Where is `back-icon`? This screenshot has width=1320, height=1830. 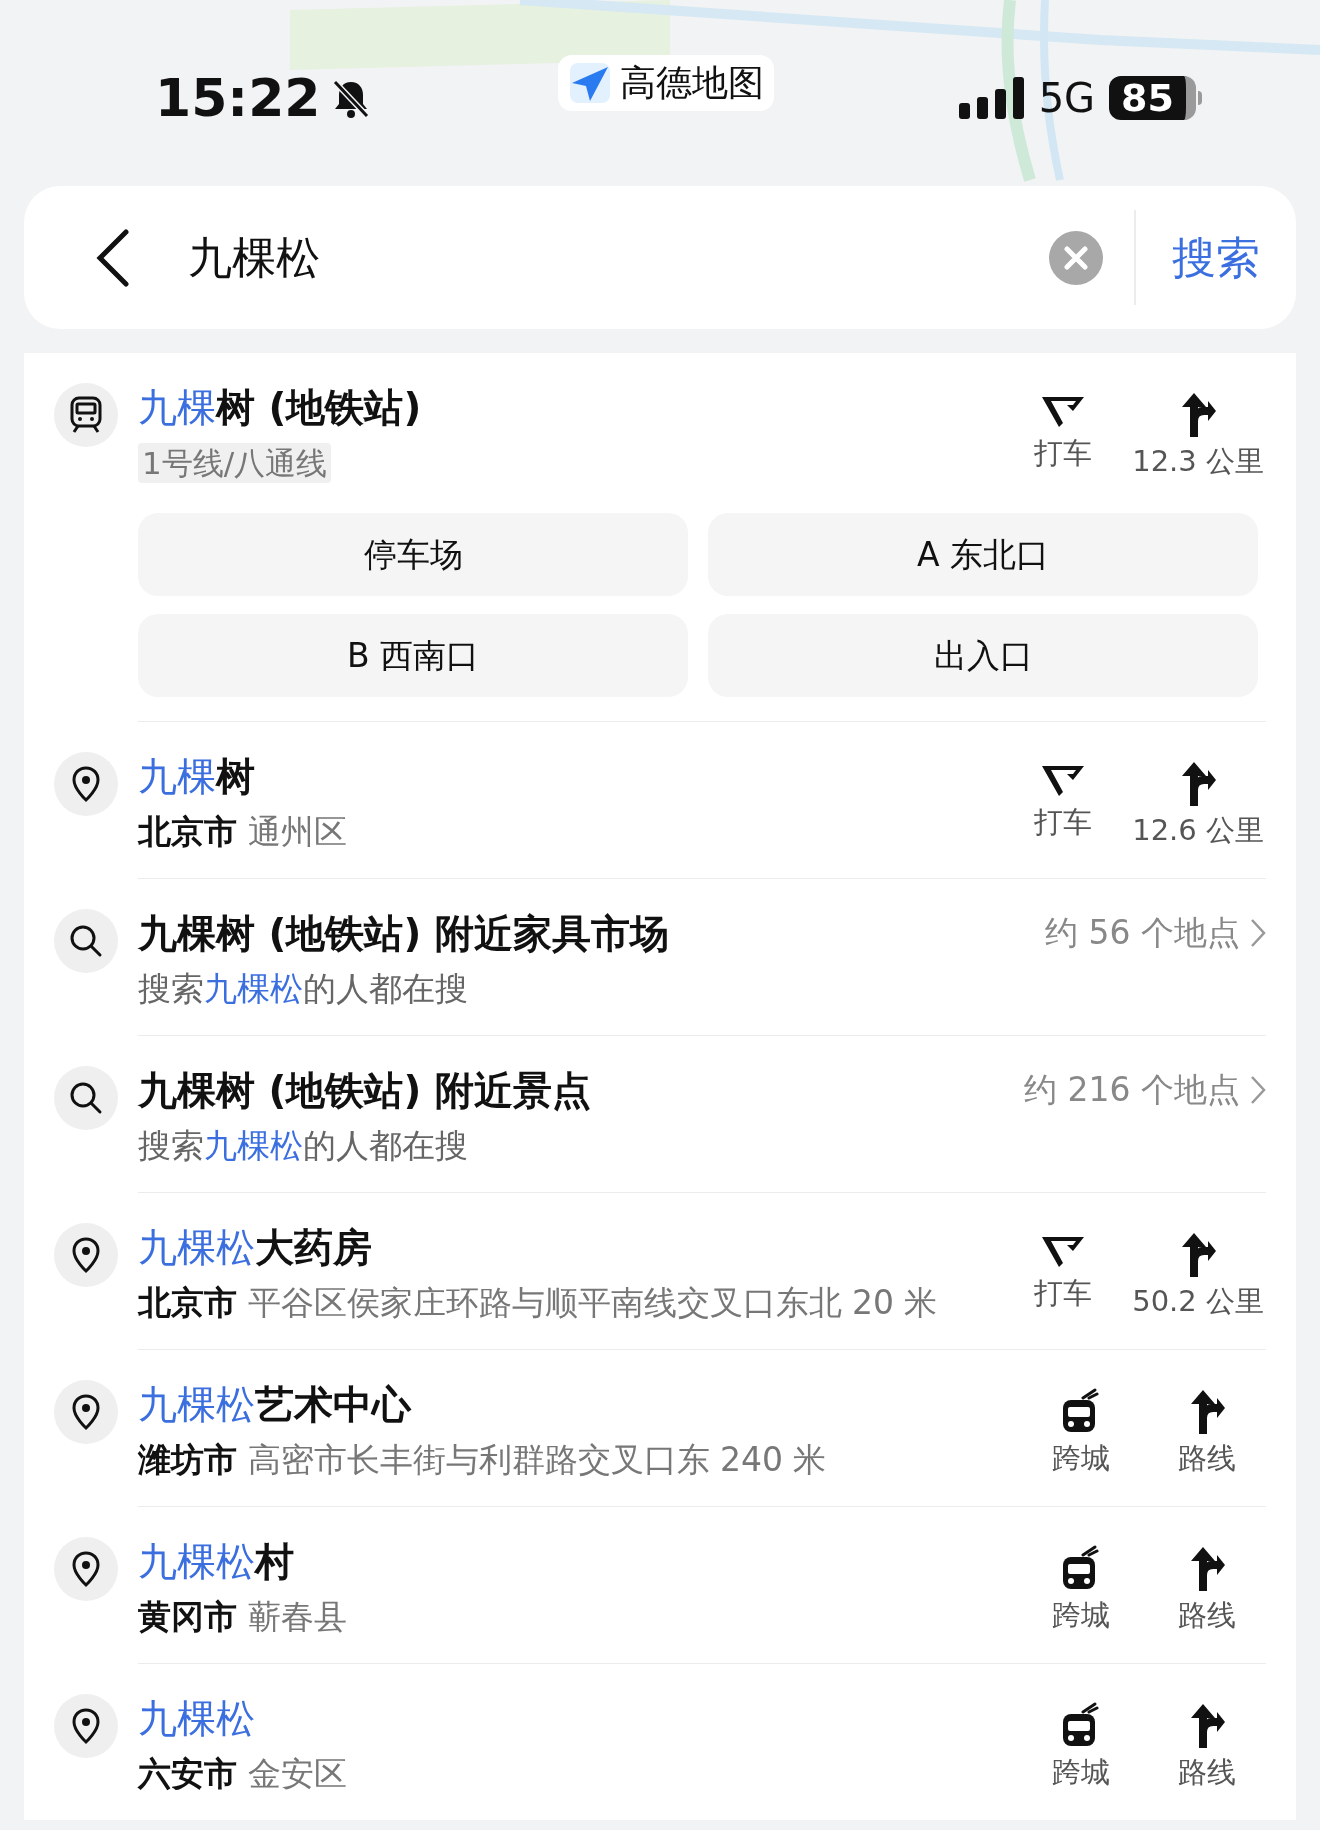
back-icon is located at coordinates (112, 257).